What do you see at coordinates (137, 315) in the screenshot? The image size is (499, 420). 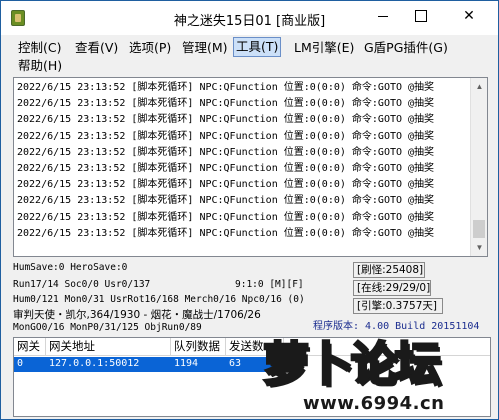 I see `judge-status: 审判天使・凯尔,364/1930 - 烟花・魔战士/1706/26` at bounding box center [137, 315].